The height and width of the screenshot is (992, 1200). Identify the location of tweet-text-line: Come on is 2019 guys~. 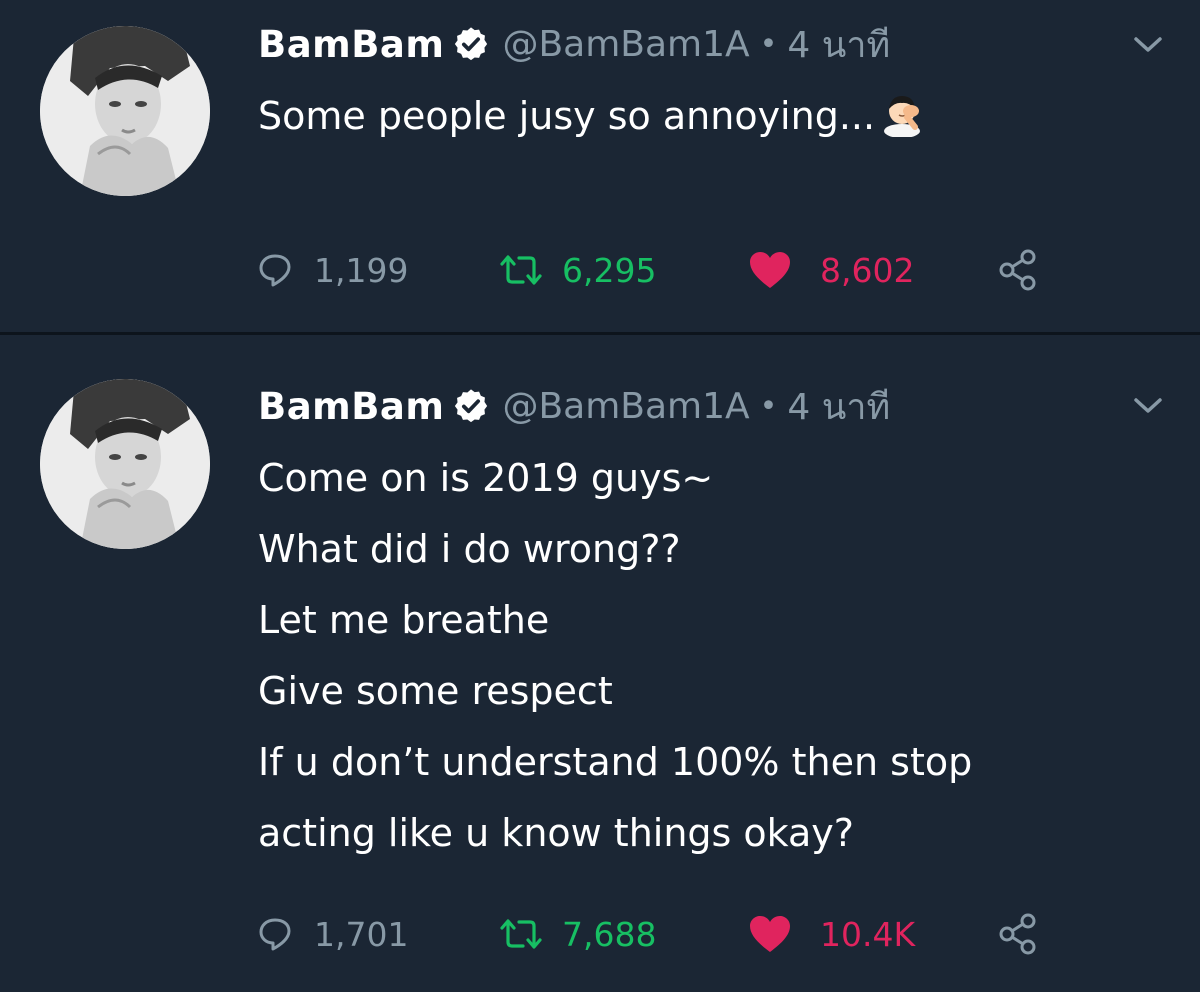
(486, 478).